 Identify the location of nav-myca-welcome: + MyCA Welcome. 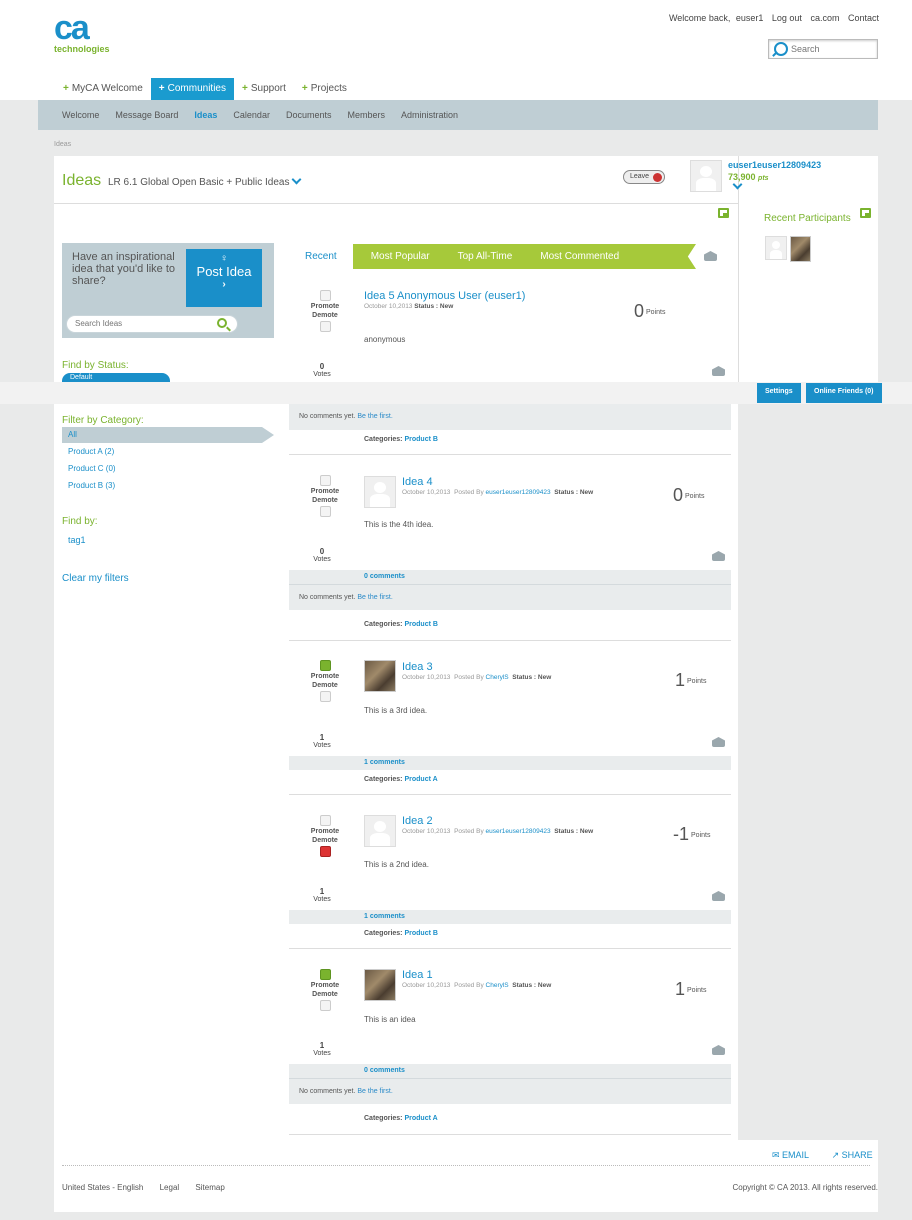
(103, 89).